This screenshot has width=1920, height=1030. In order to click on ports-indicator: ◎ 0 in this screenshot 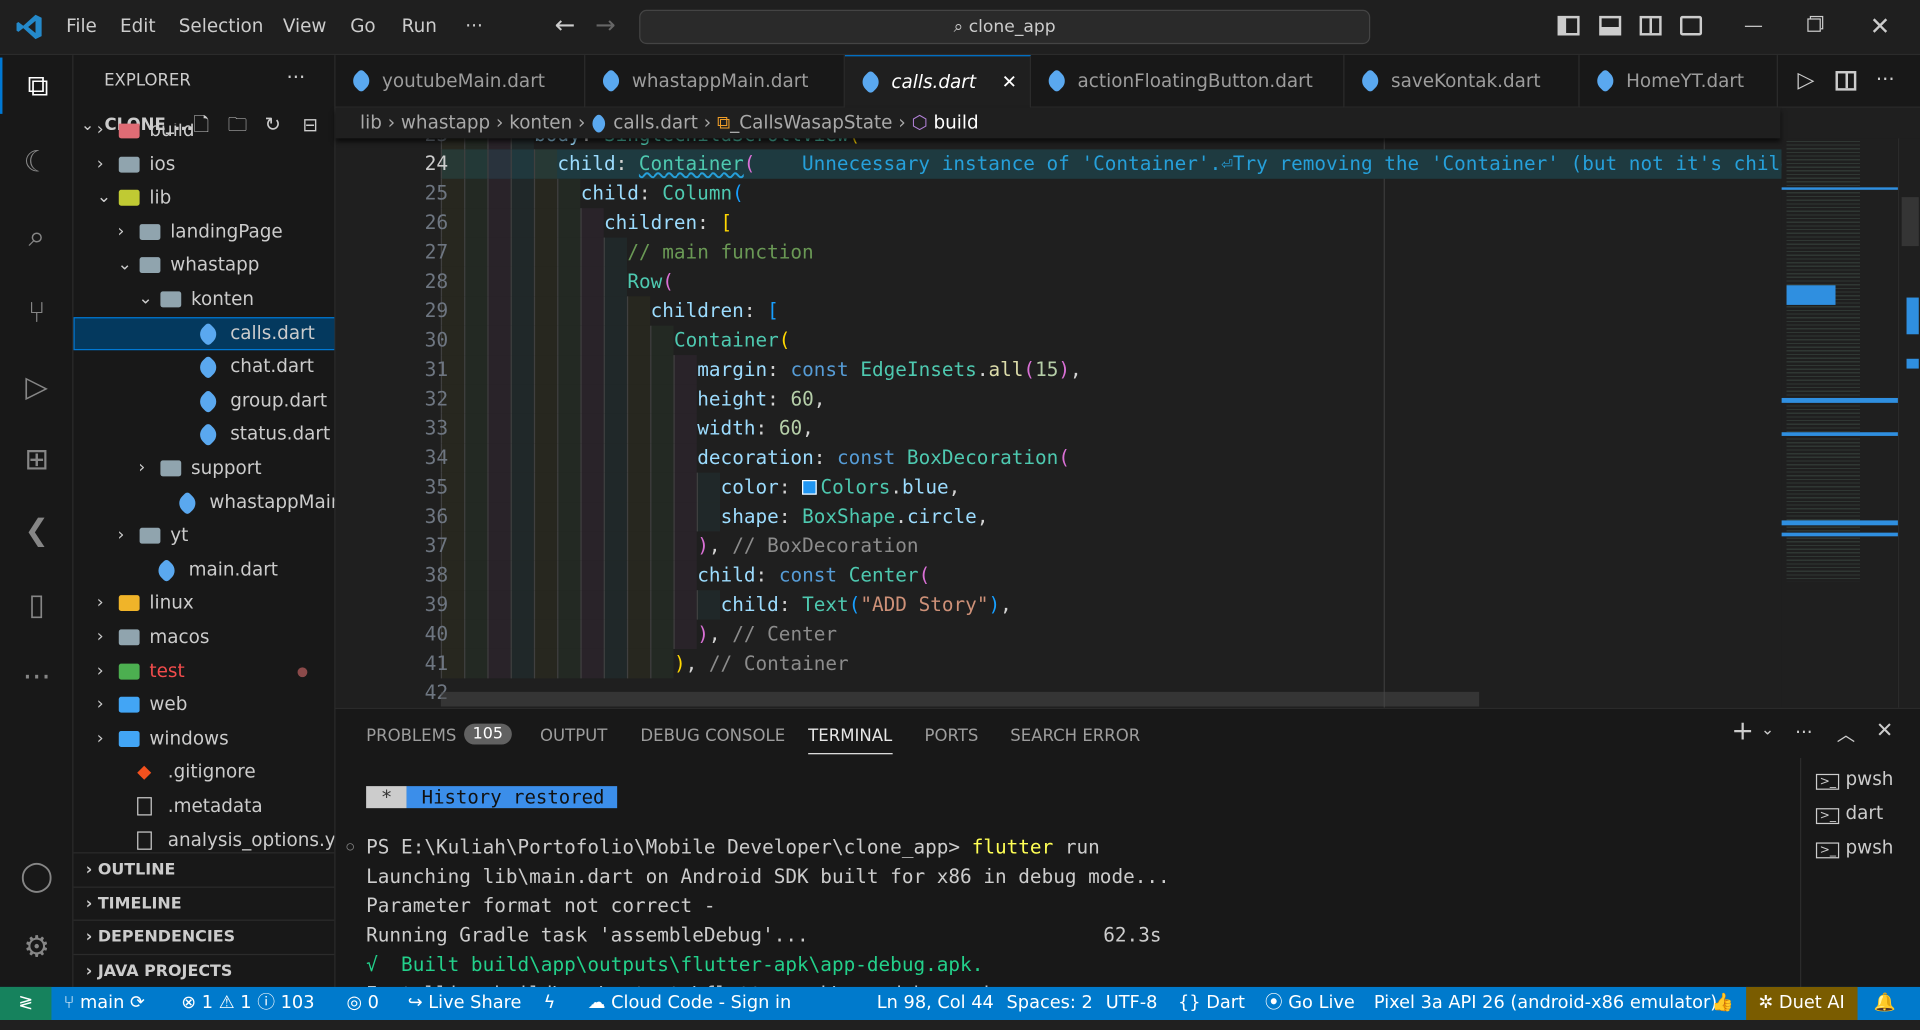, I will do `click(363, 1003)`.